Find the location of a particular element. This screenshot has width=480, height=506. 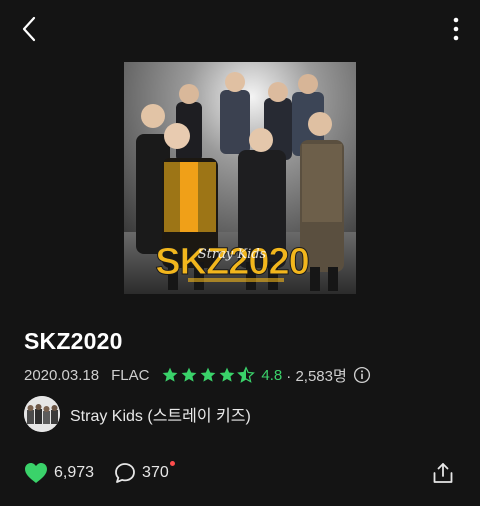

svg-text: Stray Kids is located at coordinates (232, 254).